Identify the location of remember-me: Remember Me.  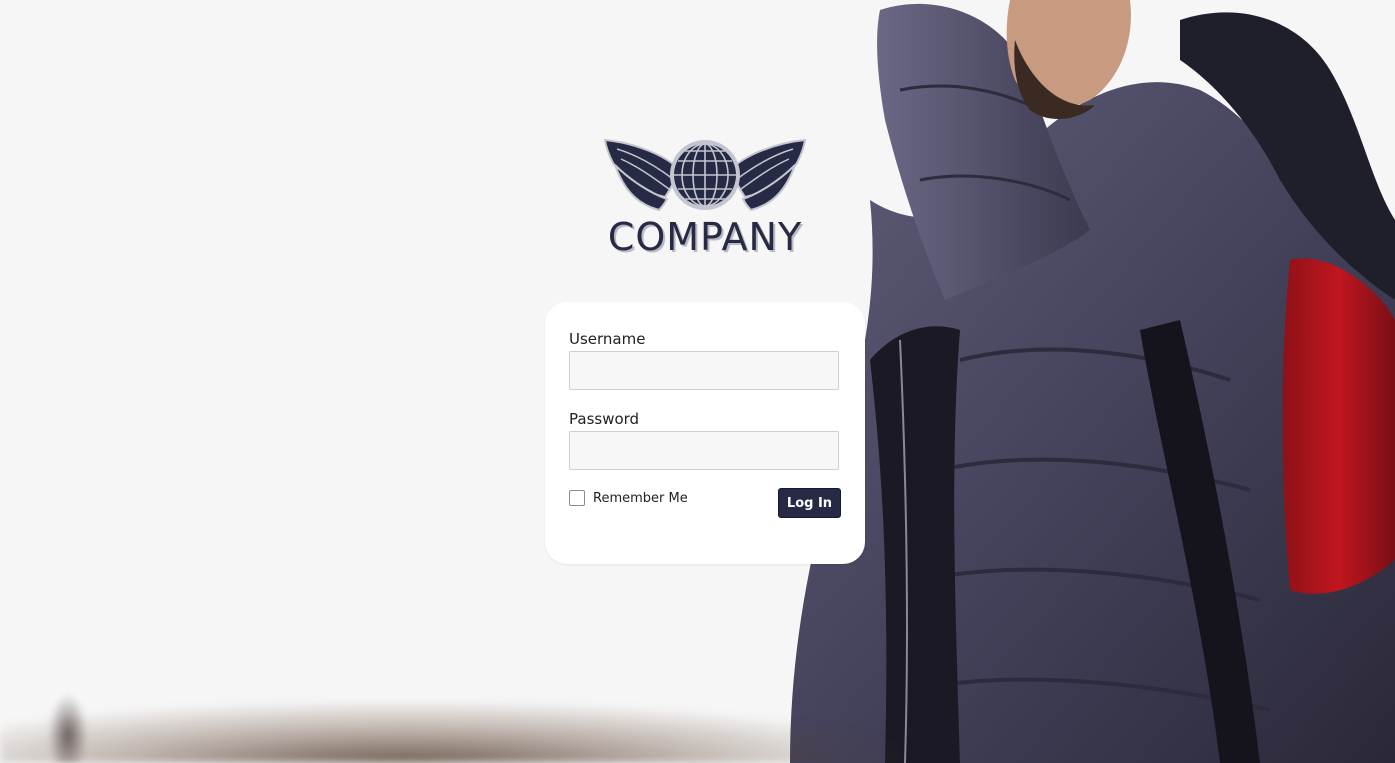
(628, 498).